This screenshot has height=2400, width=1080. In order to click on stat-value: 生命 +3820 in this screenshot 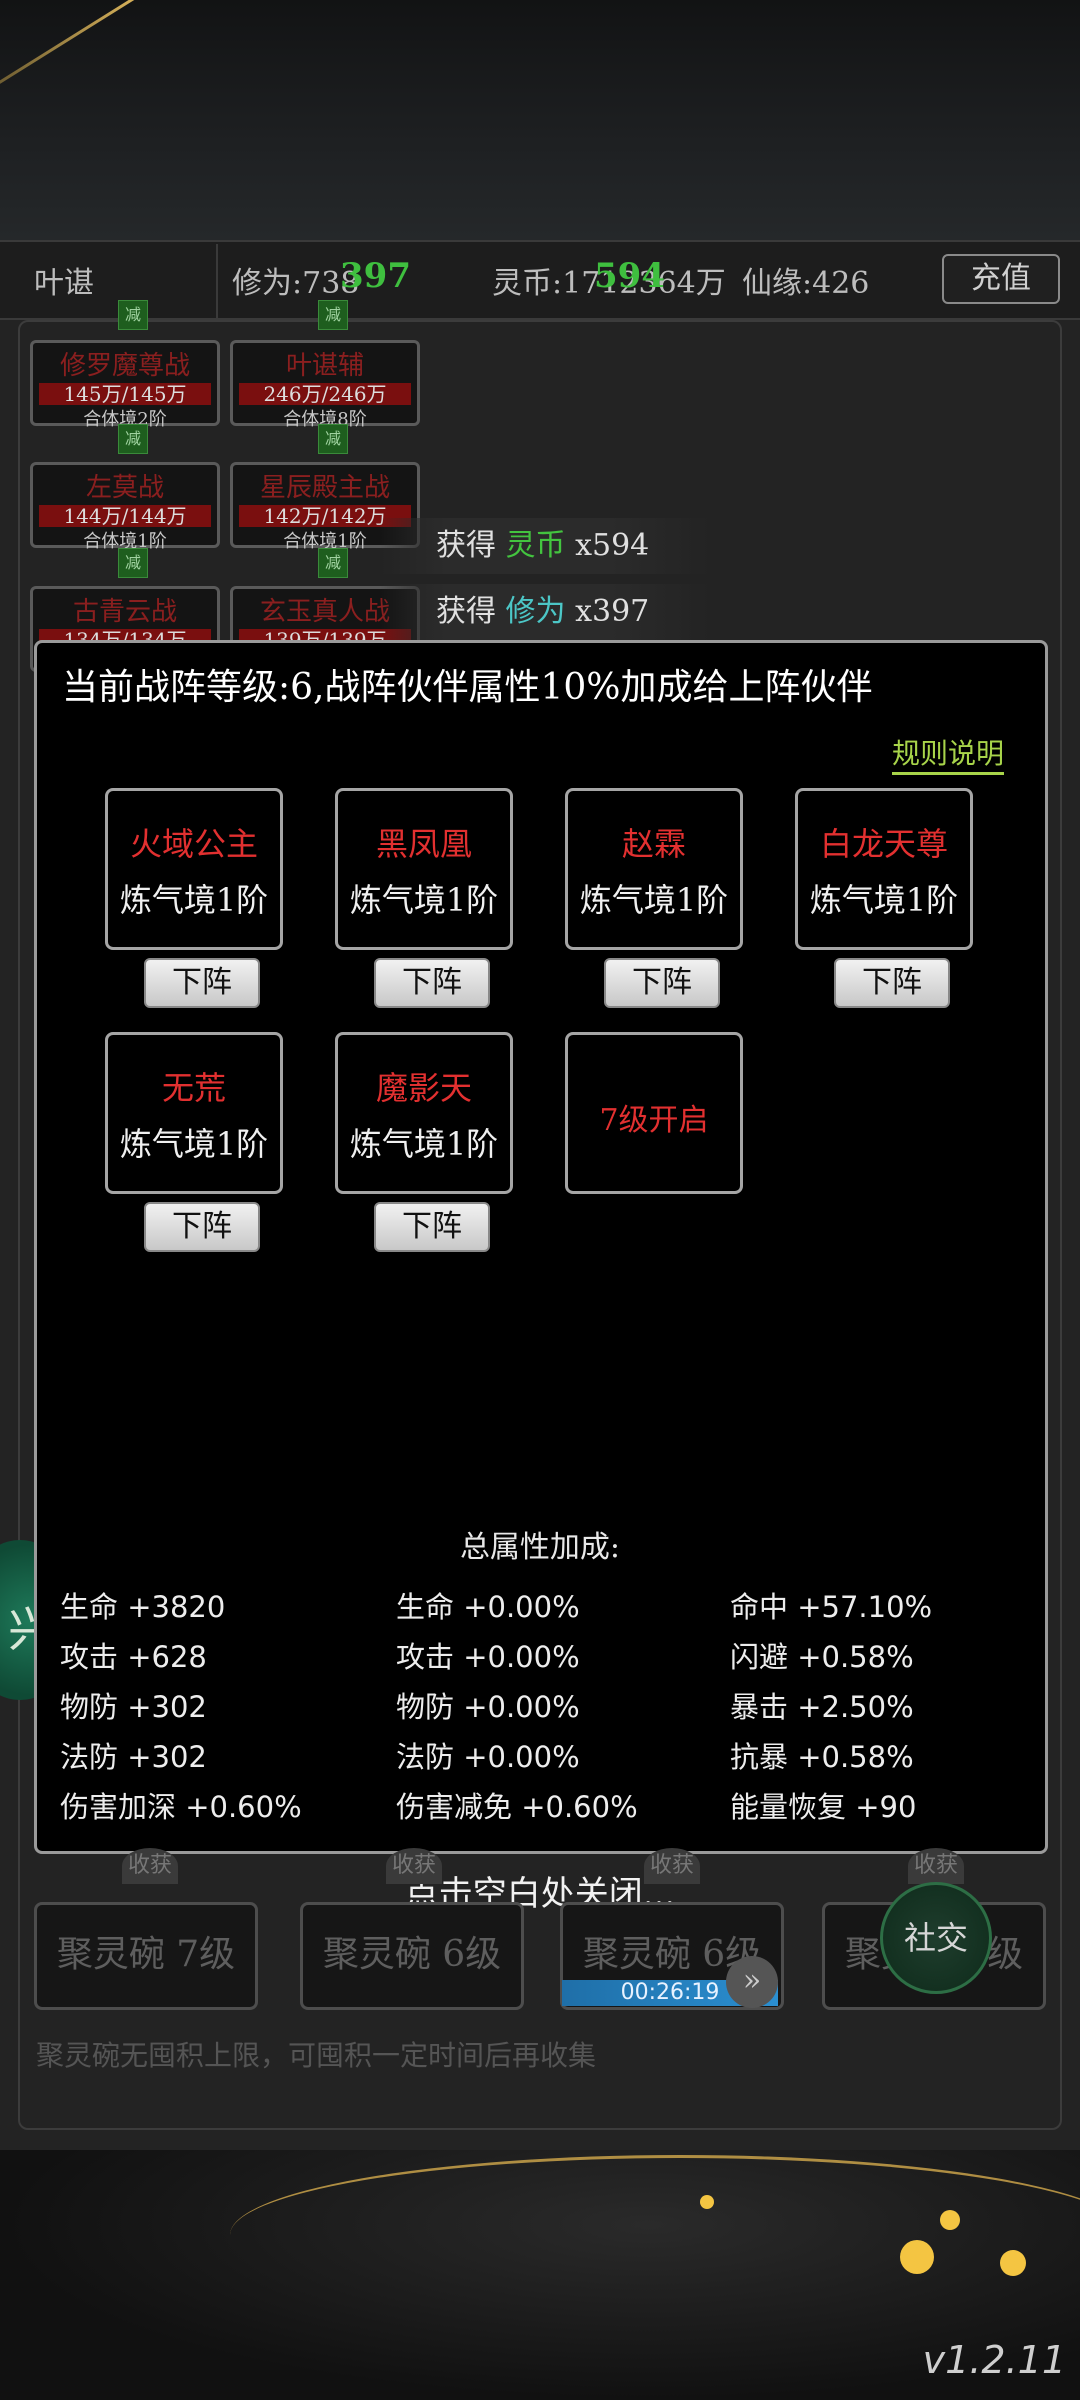, I will do `click(143, 1607)`.